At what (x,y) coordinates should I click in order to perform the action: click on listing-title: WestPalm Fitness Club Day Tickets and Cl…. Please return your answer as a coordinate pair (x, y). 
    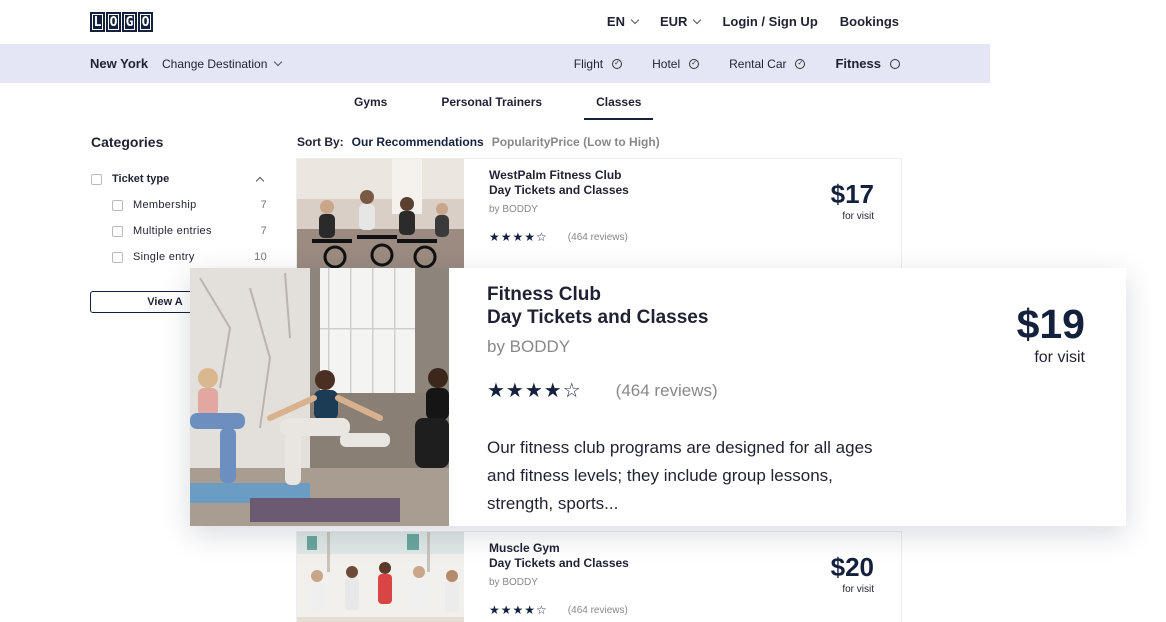
    Looking at the image, I should click on (559, 183).